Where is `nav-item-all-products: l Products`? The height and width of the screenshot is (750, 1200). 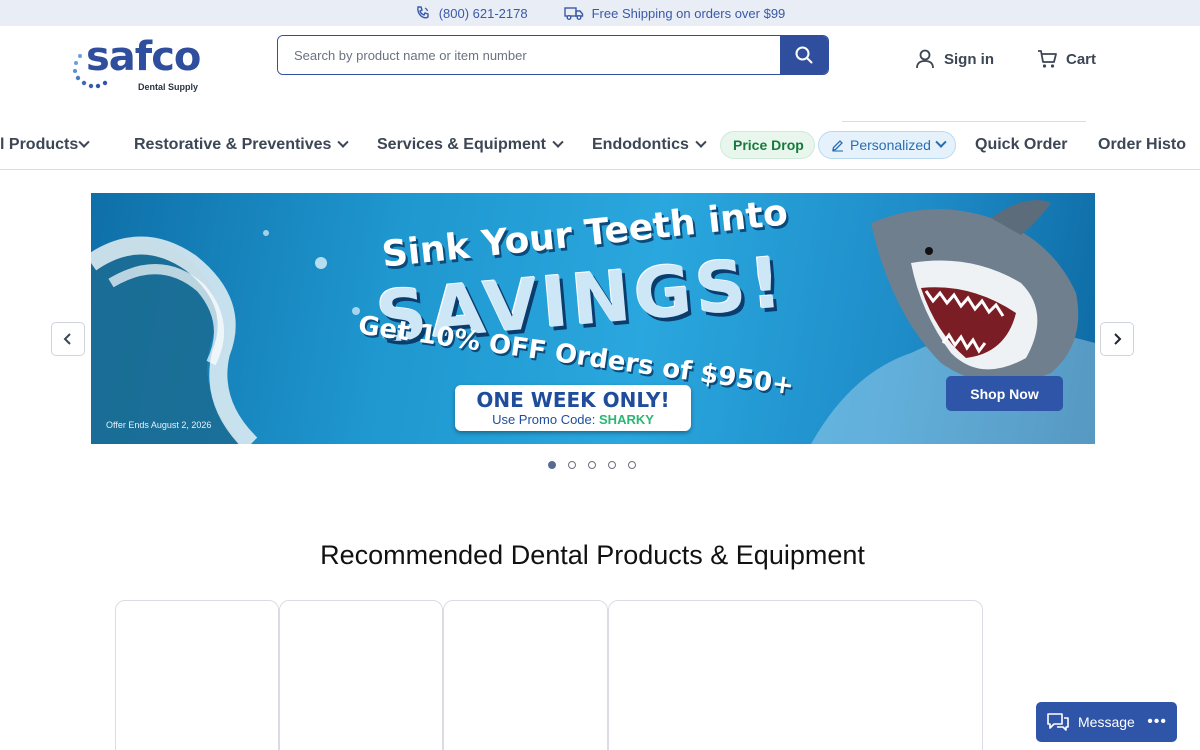
nav-item-all-products: l Products is located at coordinates (45, 145).